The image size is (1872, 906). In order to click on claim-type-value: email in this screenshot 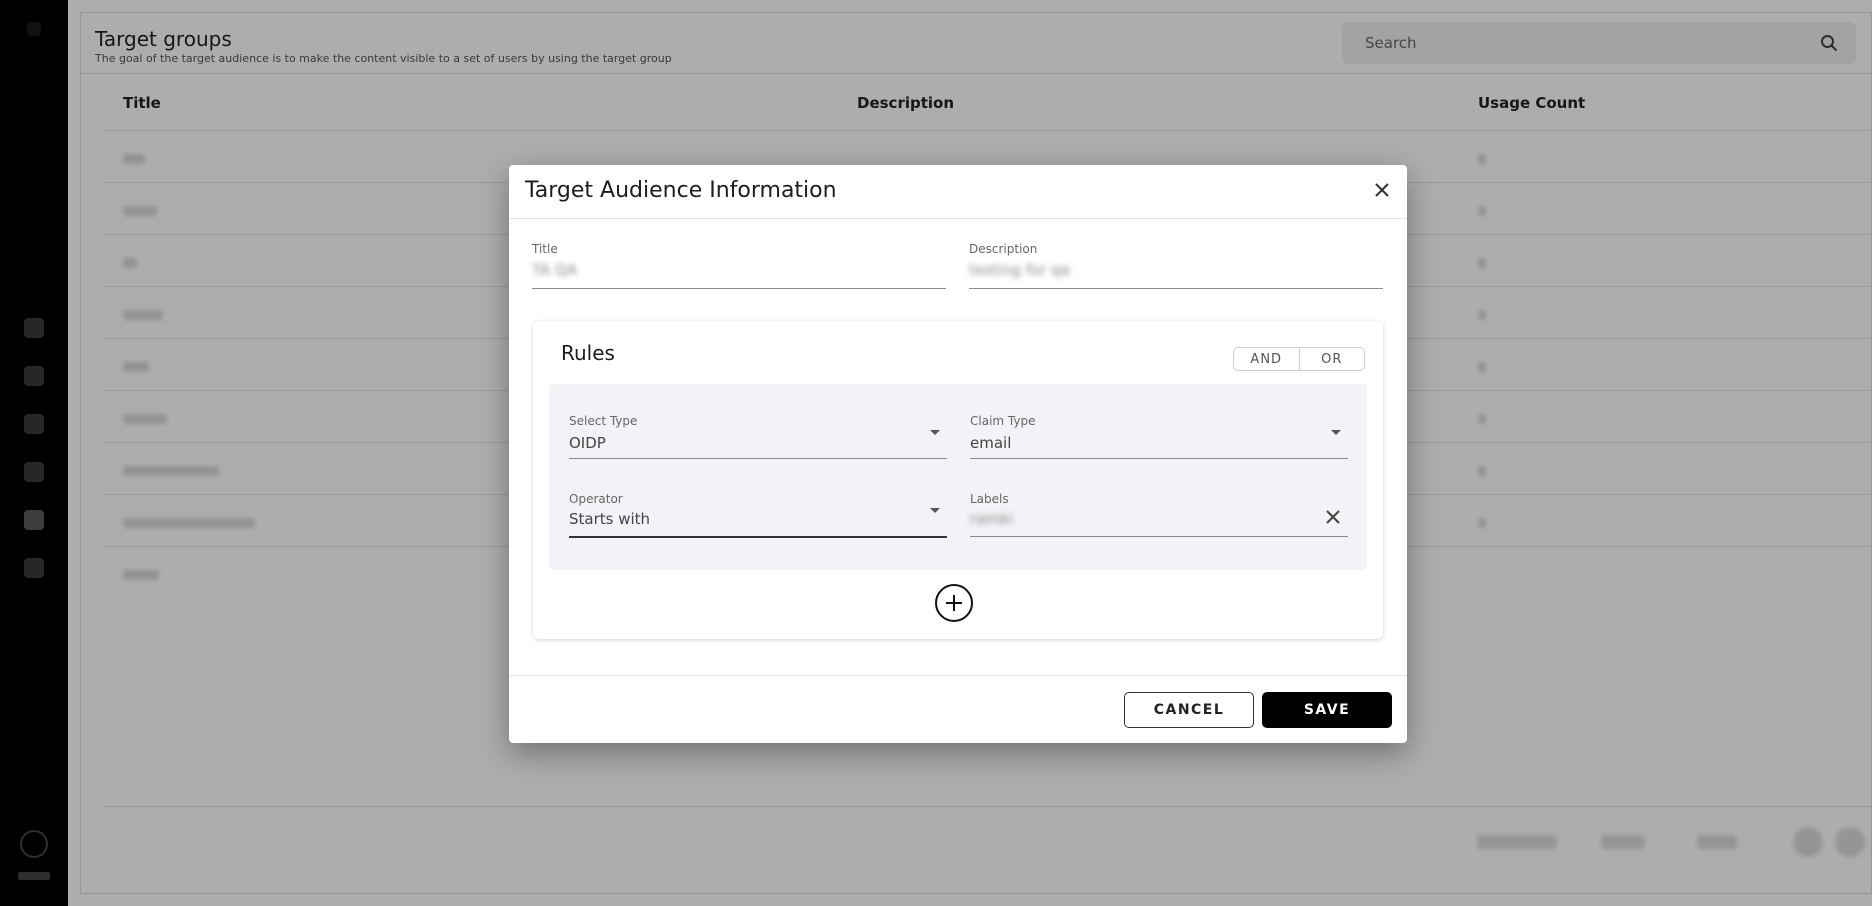, I will do `click(990, 443)`.